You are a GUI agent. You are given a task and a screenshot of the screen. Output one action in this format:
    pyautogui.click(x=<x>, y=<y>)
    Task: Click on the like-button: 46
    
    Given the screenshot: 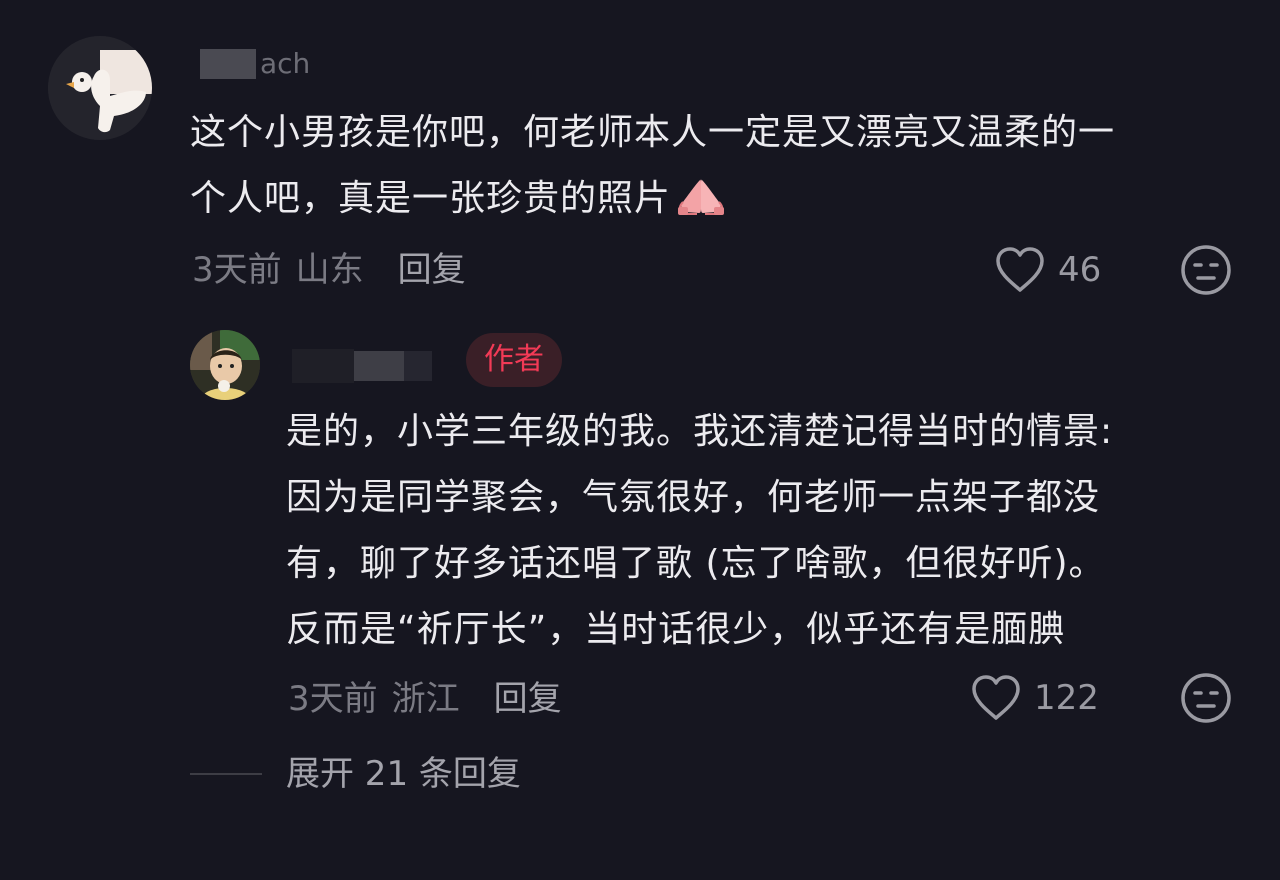 What is the action you would take?
    pyautogui.click(x=1047, y=270)
    